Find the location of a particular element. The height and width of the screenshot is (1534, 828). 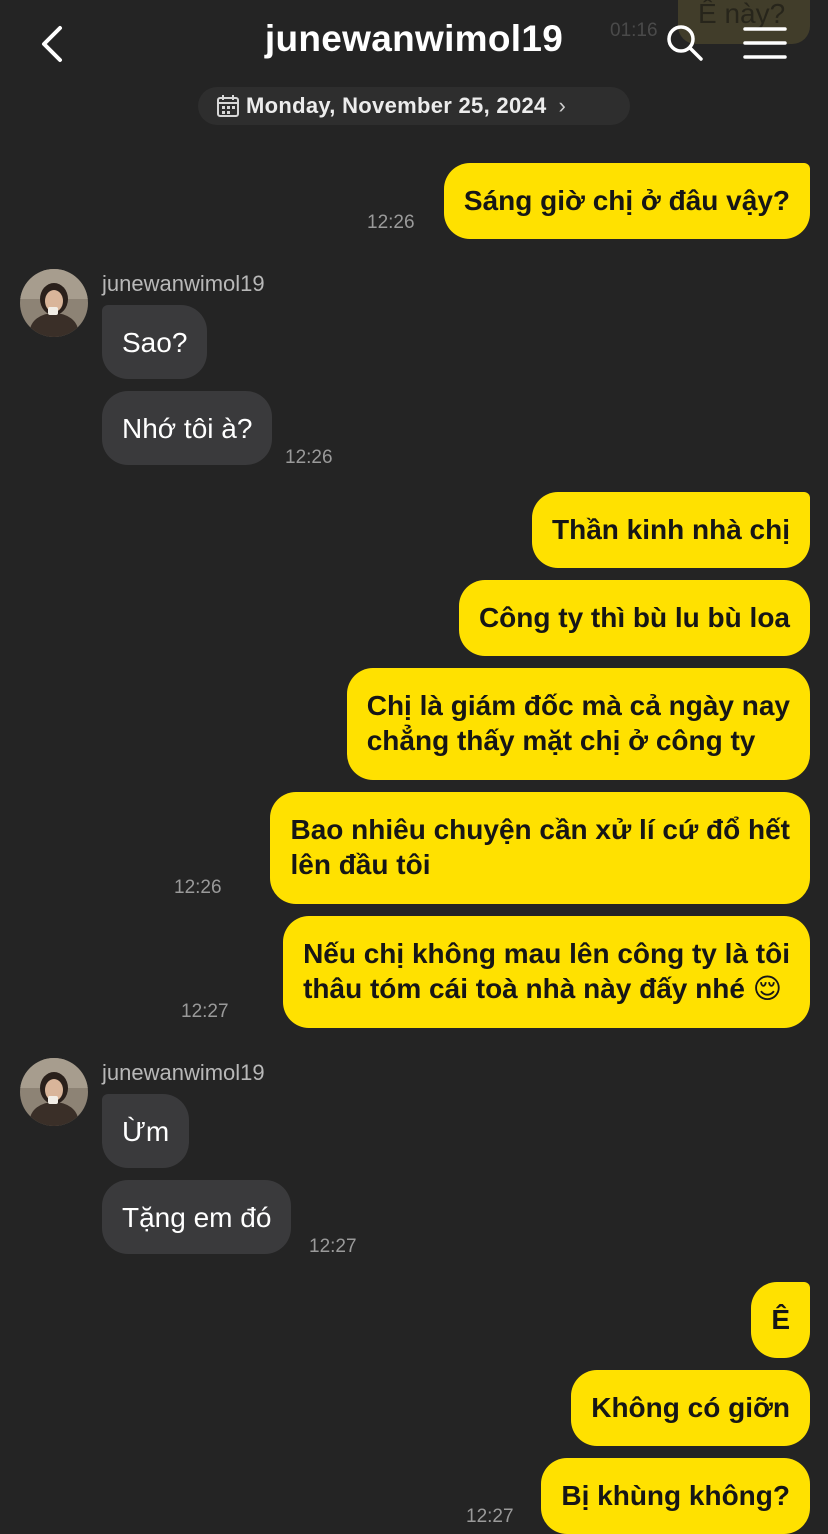

outgoing-message: Không có giỡn is located at coordinates (690, 1408).